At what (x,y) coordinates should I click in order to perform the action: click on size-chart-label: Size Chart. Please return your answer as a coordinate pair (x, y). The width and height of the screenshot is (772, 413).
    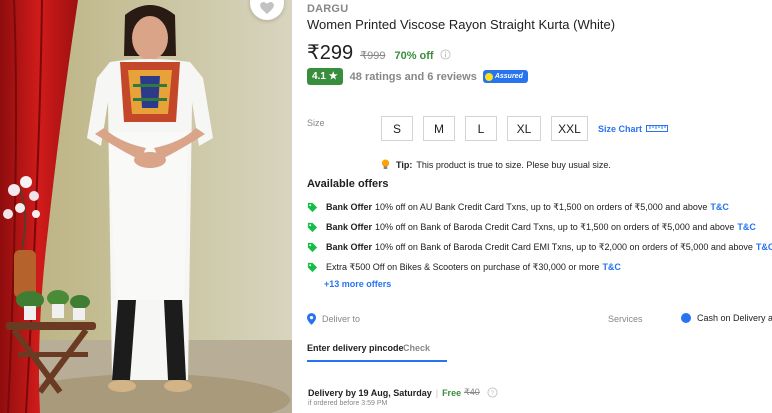
    Looking at the image, I should click on (620, 128).